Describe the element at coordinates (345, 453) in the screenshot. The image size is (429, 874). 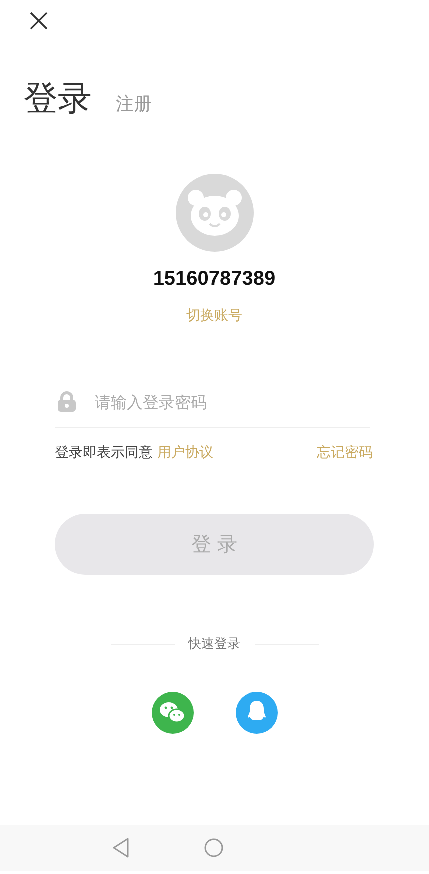
I see `forgot-password-link: 忘记密码` at that location.